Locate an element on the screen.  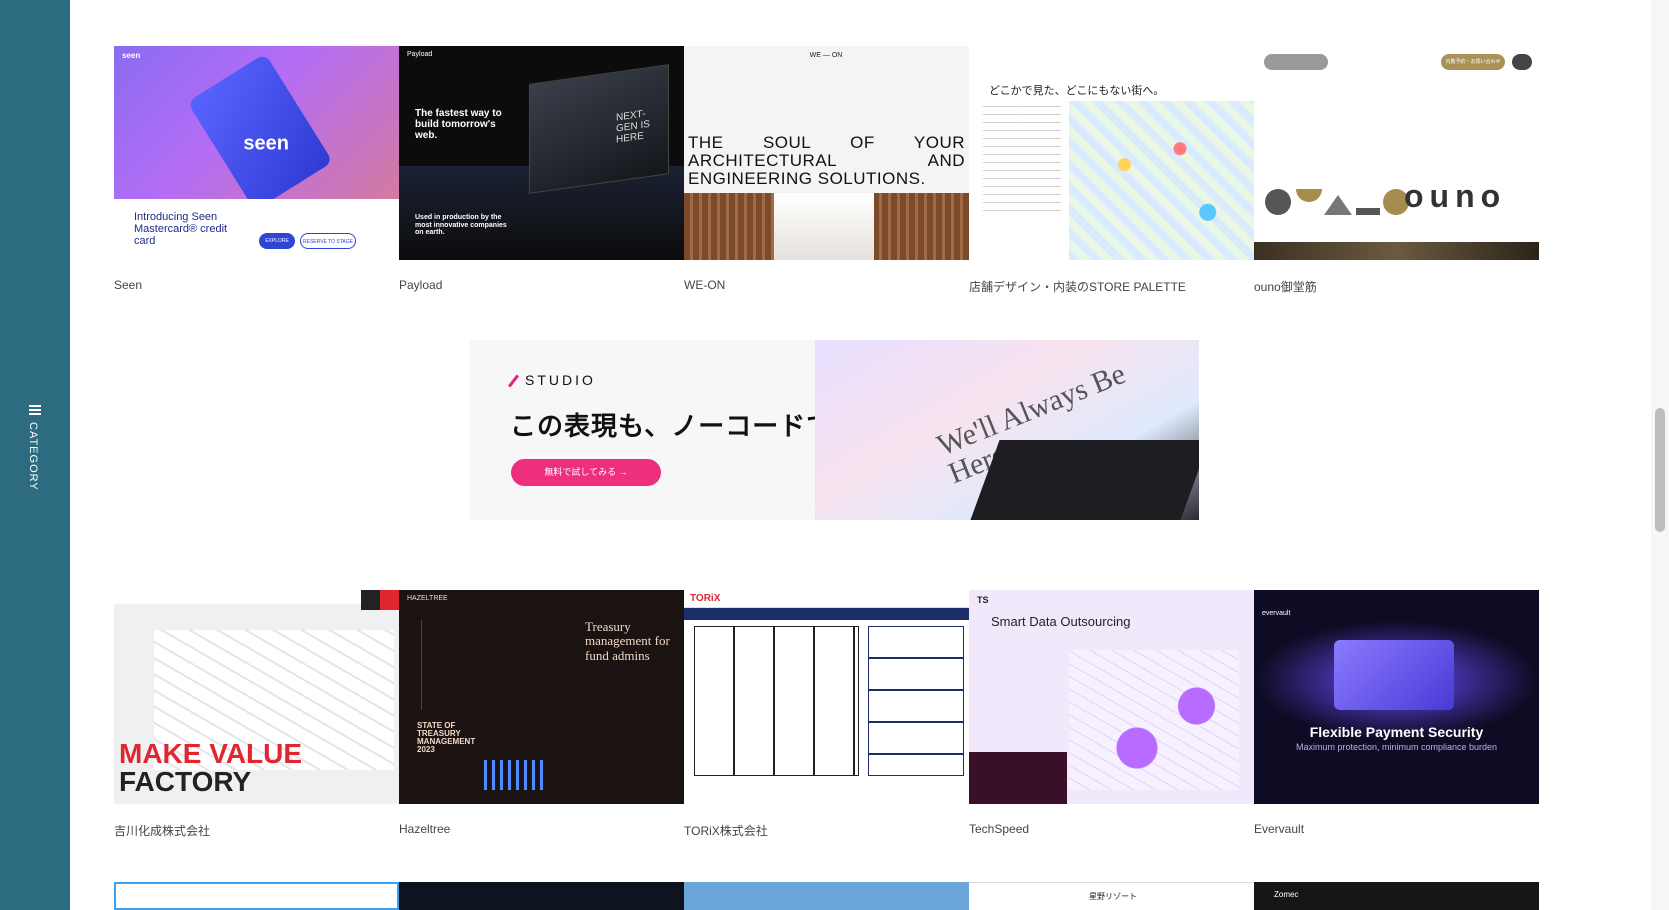
card-title: 吉川化成株式会社 is located at coordinates (162, 830).